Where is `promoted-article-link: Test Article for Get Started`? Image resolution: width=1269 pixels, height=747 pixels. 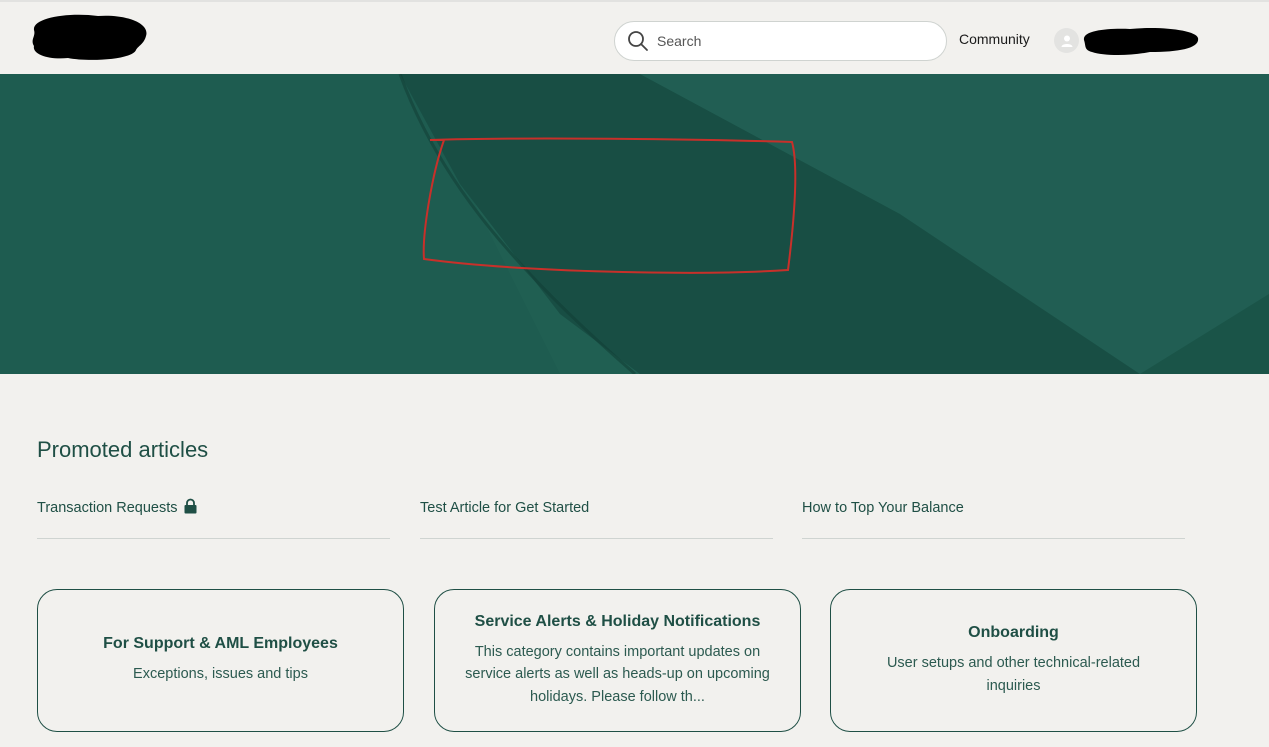
promoted-article-link: Test Article for Get Started is located at coordinates (596, 519).